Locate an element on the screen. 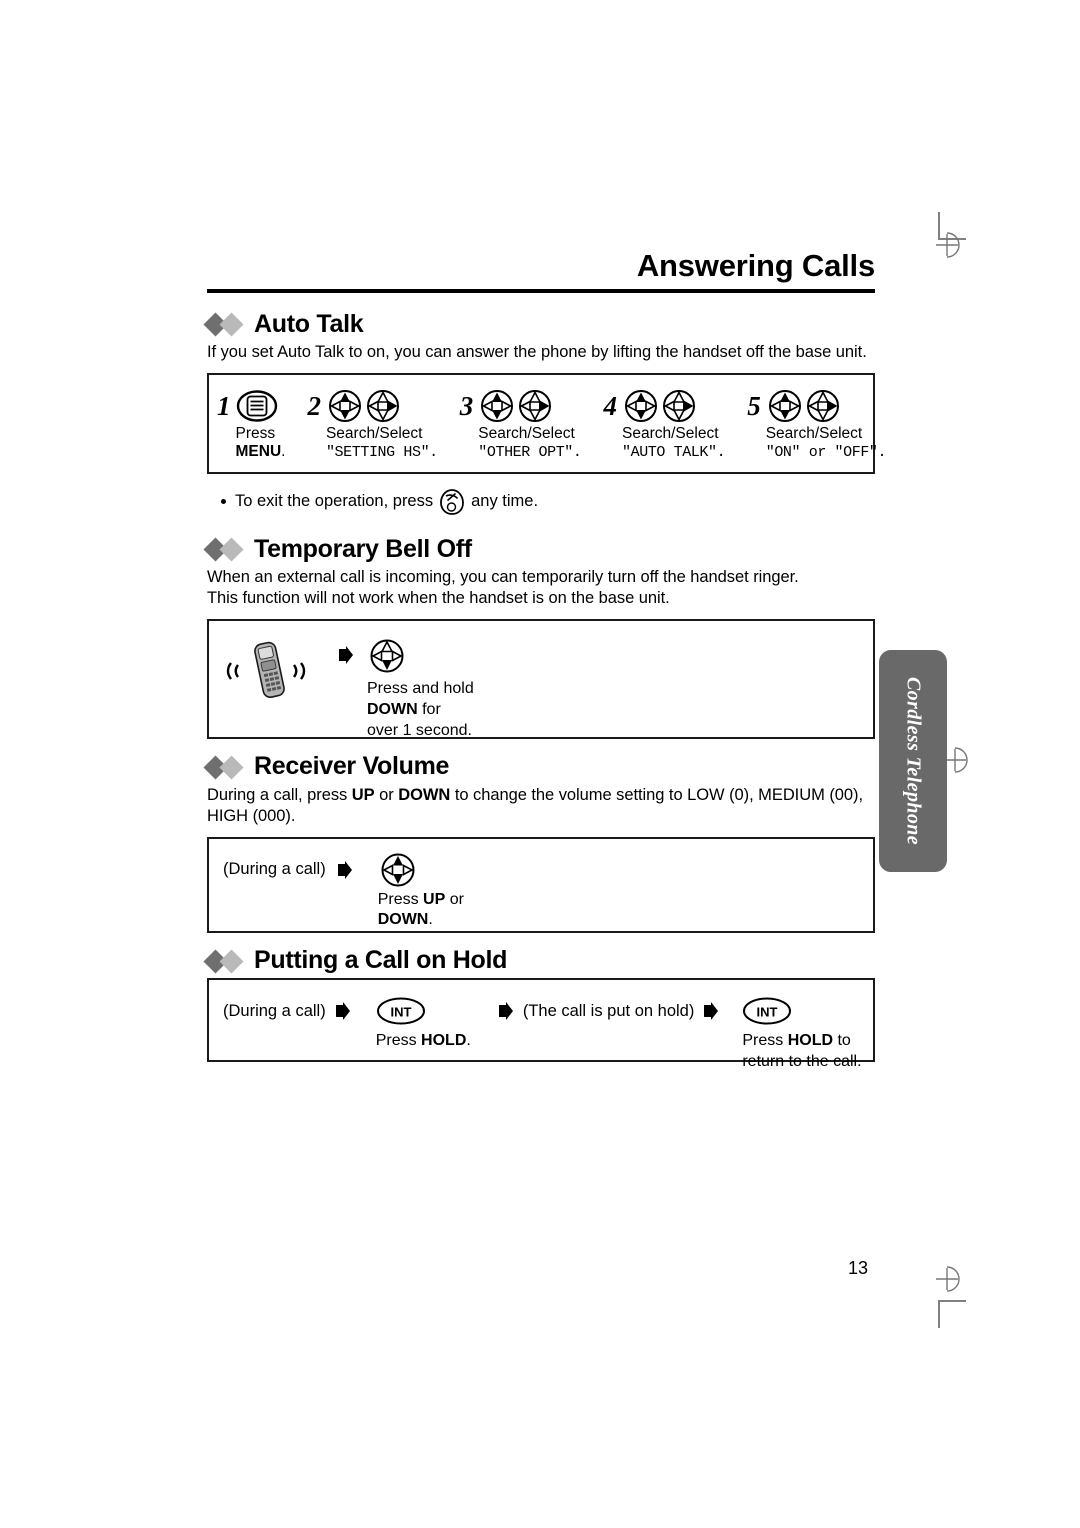 Image resolution: width=1080 pixels, height=1528 pixels. step-3-display-text: "OTHER OPT". is located at coordinates (530, 453).